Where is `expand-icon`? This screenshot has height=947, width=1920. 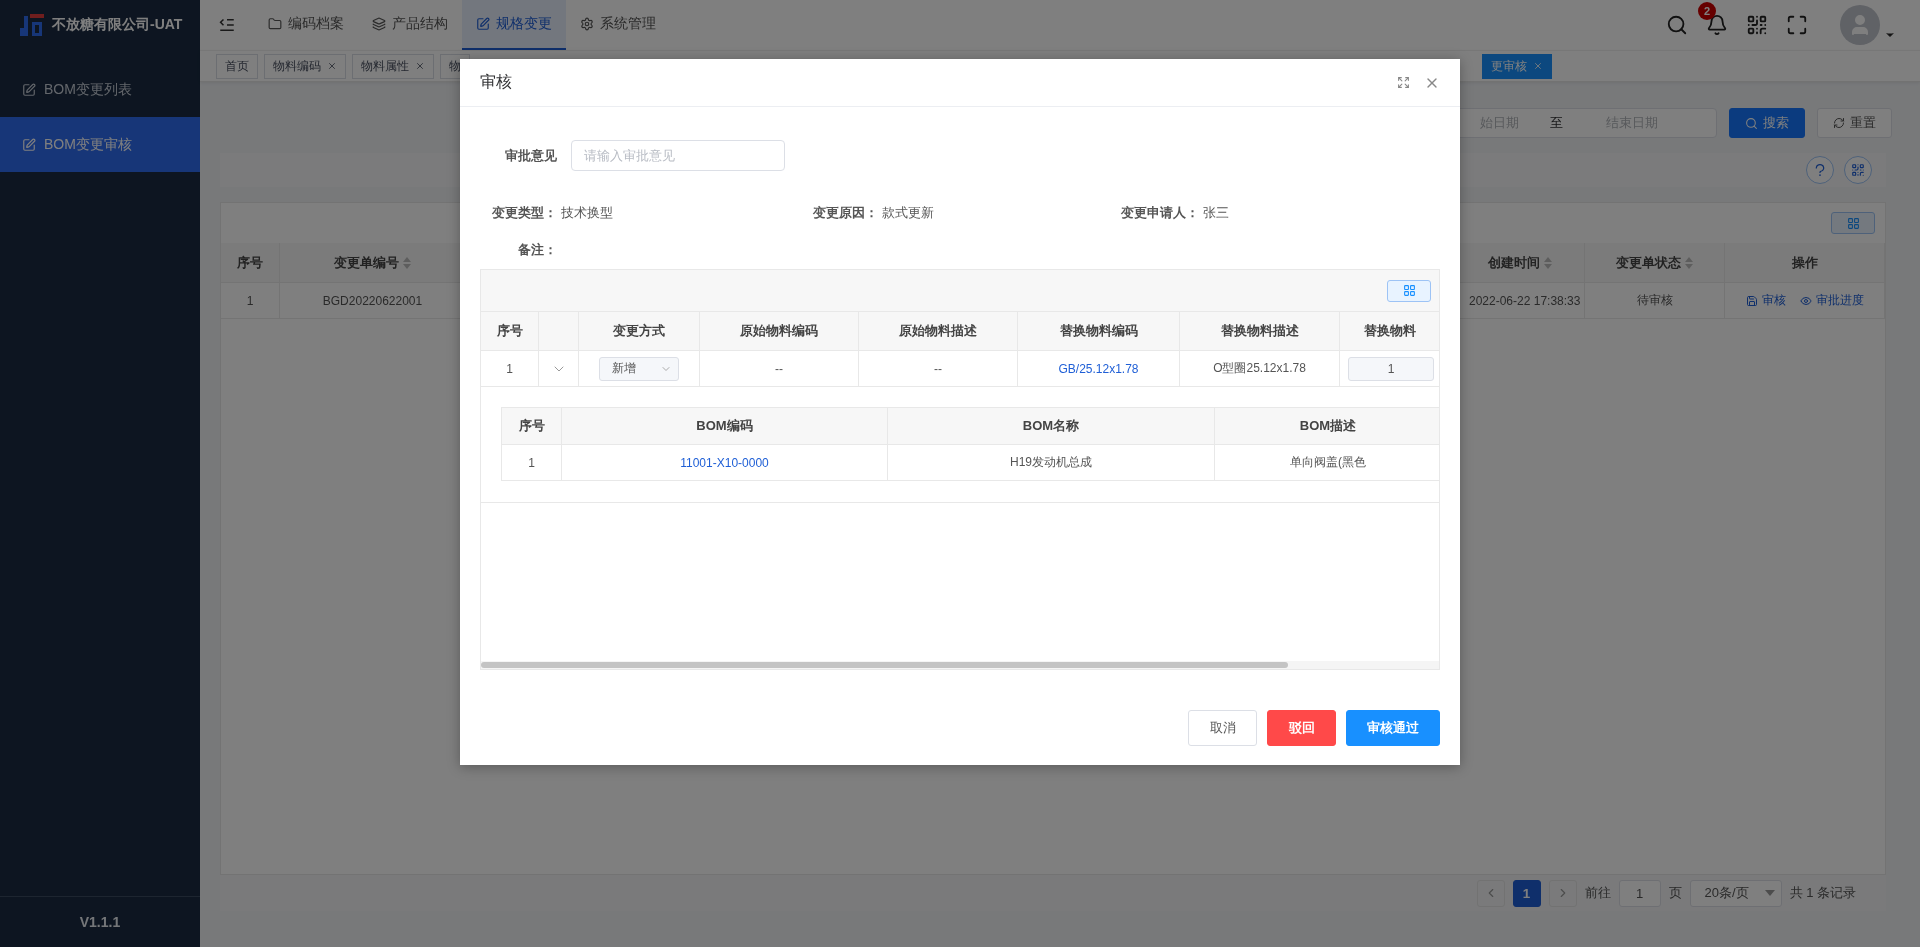
expand-icon is located at coordinates (1403, 82).